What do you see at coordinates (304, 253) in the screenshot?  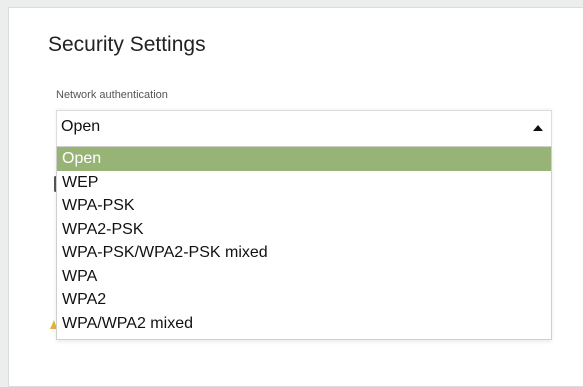 I see `option-wpa-psk-wpa2-psk-mixed: WPA-PSK/WPA2-PSK mixed` at bounding box center [304, 253].